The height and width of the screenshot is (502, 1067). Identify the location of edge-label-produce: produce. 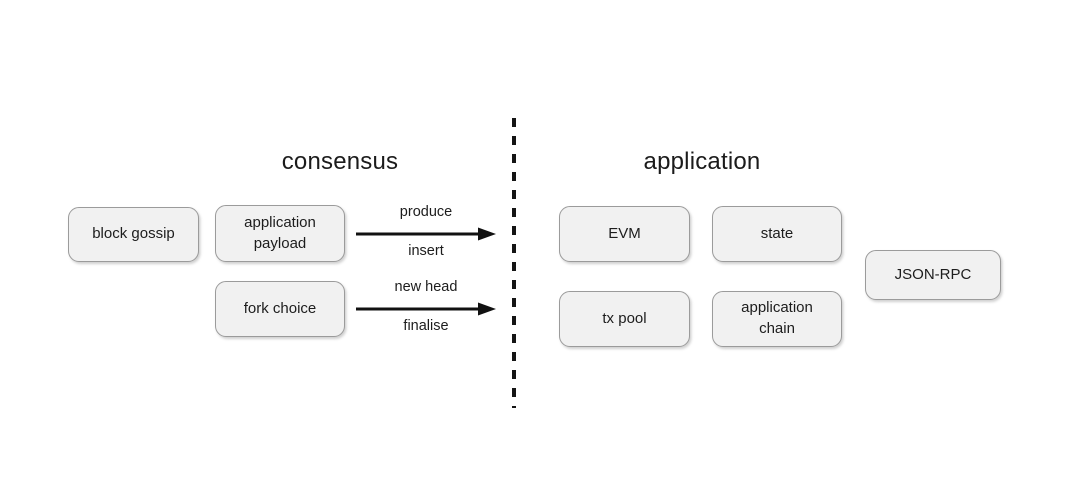
(426, 212).